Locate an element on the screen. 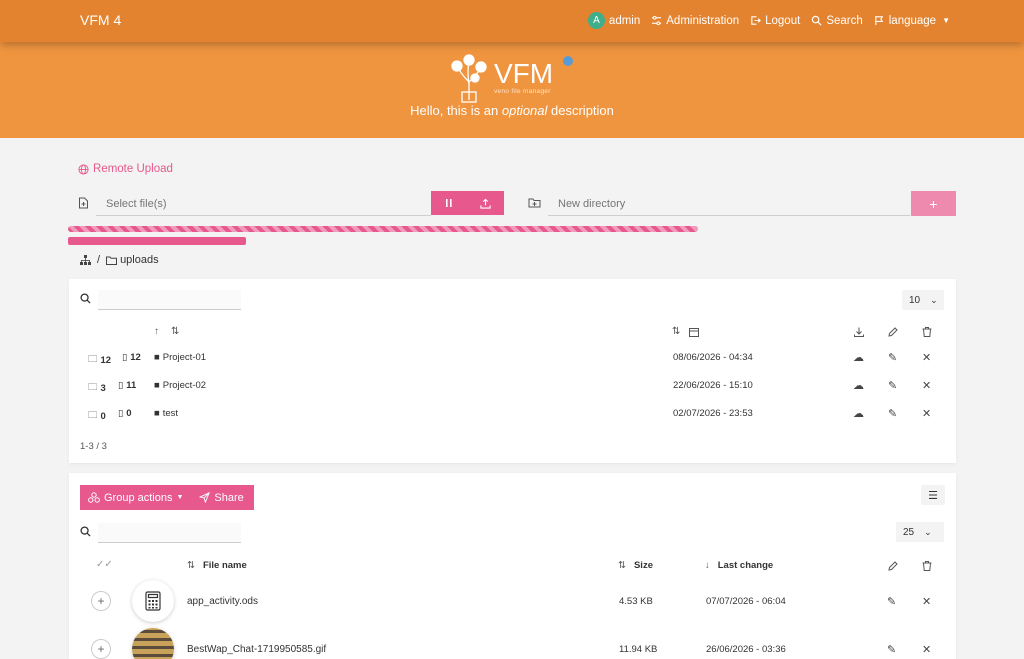  header-size: ⇅ Size is located at coordinates (635, 565).